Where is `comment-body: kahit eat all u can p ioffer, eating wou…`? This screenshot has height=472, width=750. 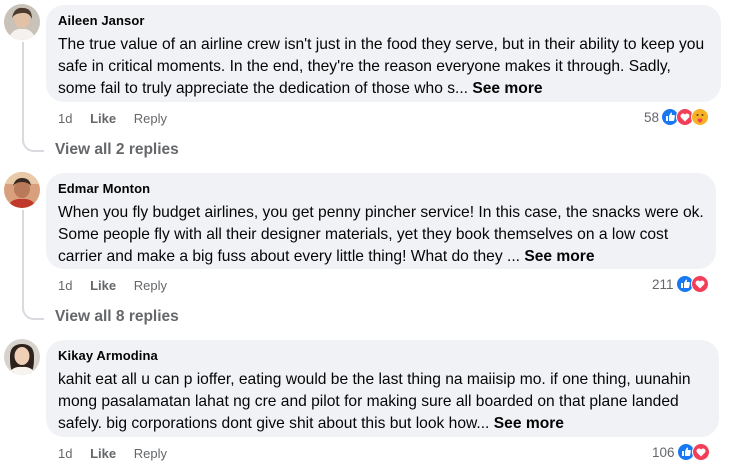 comment-body: kahit eat all u can p ioffer, eating wou… is located at coordinates (374, 401).